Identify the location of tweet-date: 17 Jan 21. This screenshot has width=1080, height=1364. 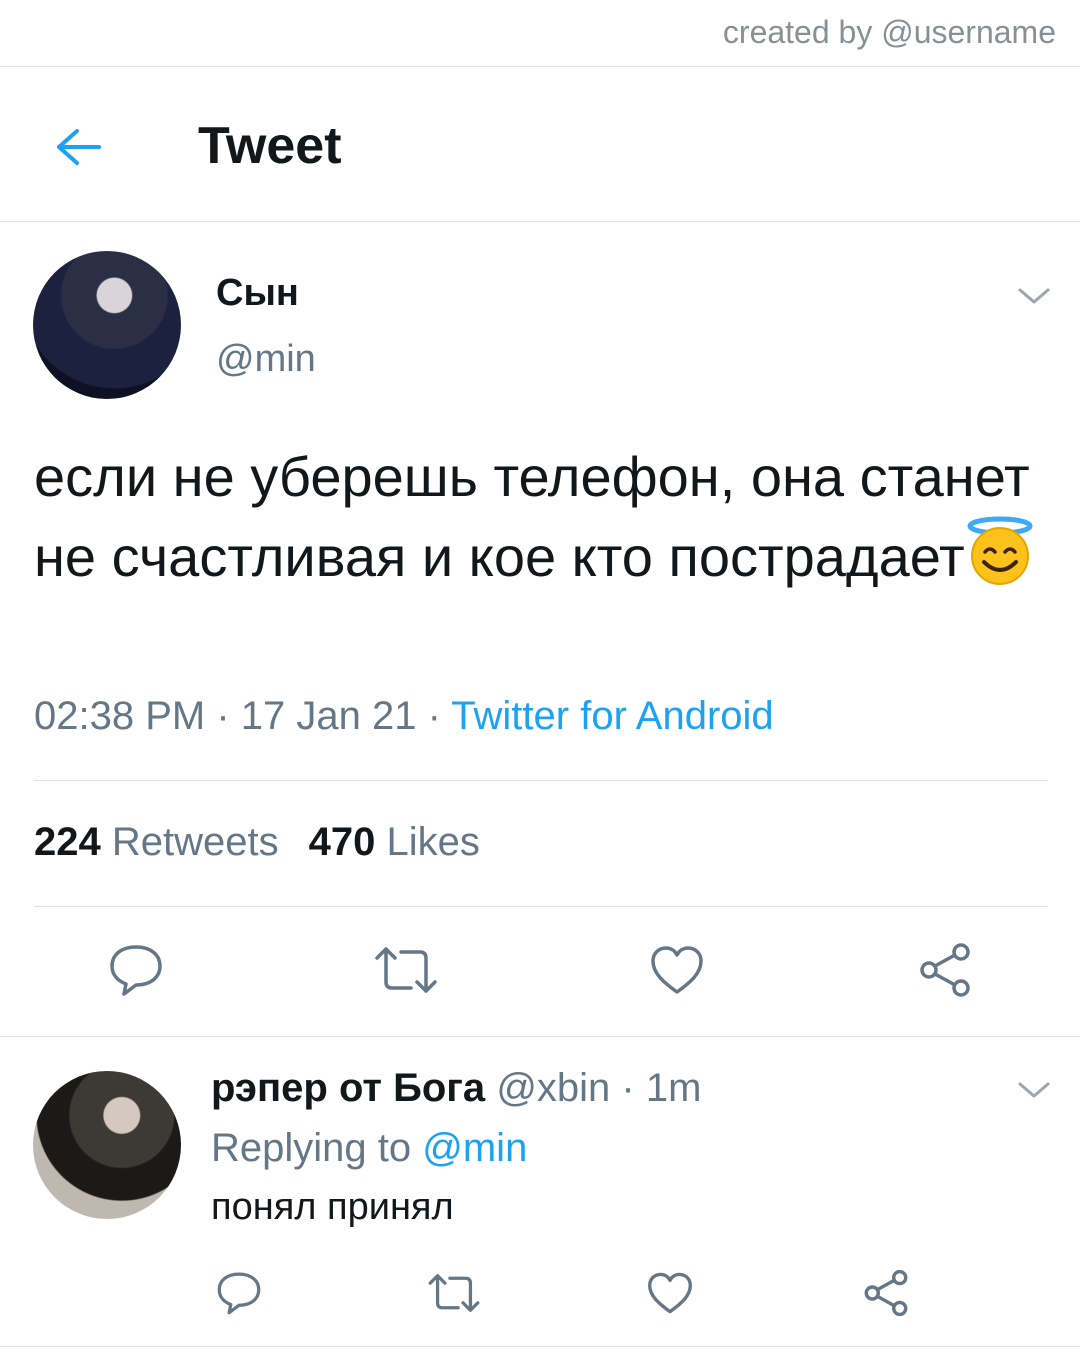
(328, 716).